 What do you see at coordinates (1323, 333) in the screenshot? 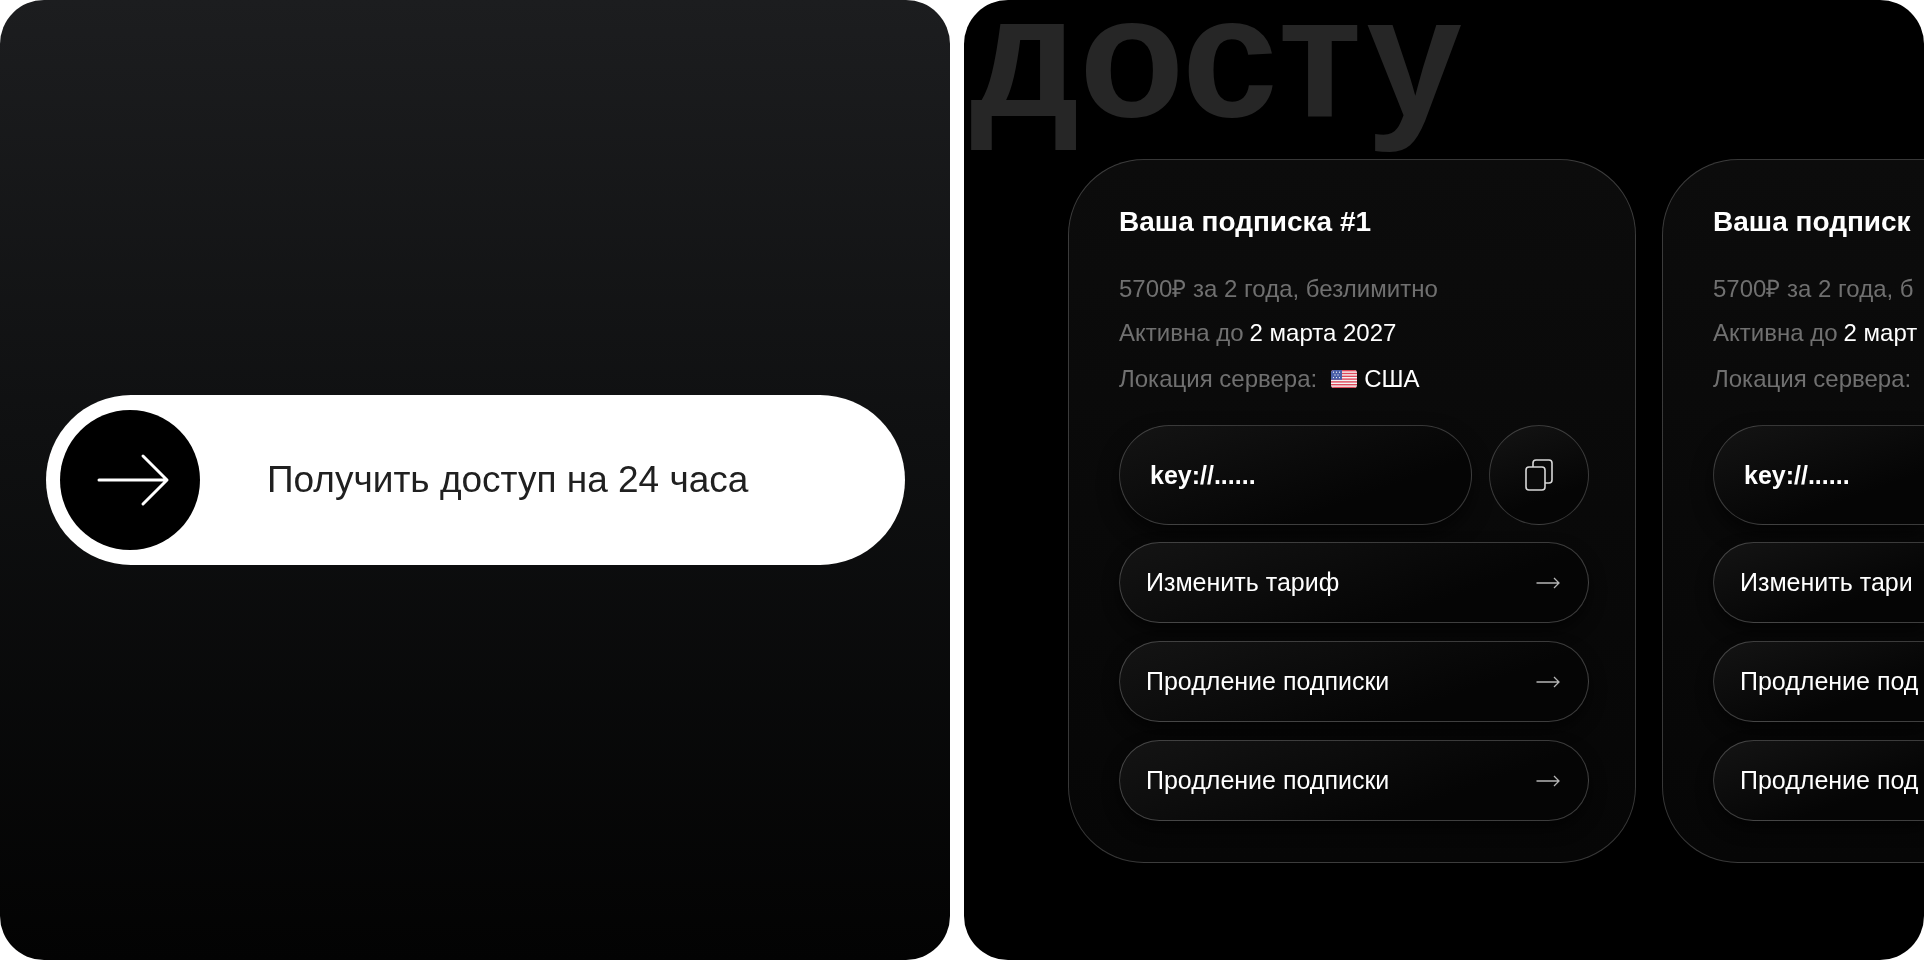
I see `expiry-date: 2 марта 2027` at bounding box center [1323, 333].